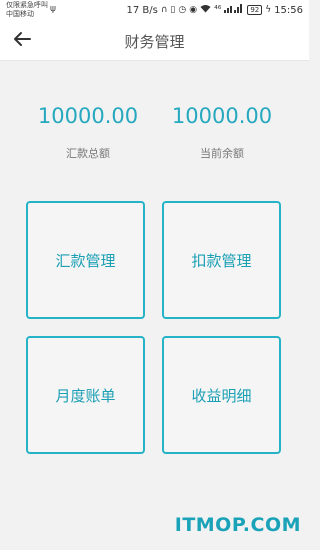 This screenshot has height=550, width=320. I want to click on battery-icon: 92, so click(255, 10).